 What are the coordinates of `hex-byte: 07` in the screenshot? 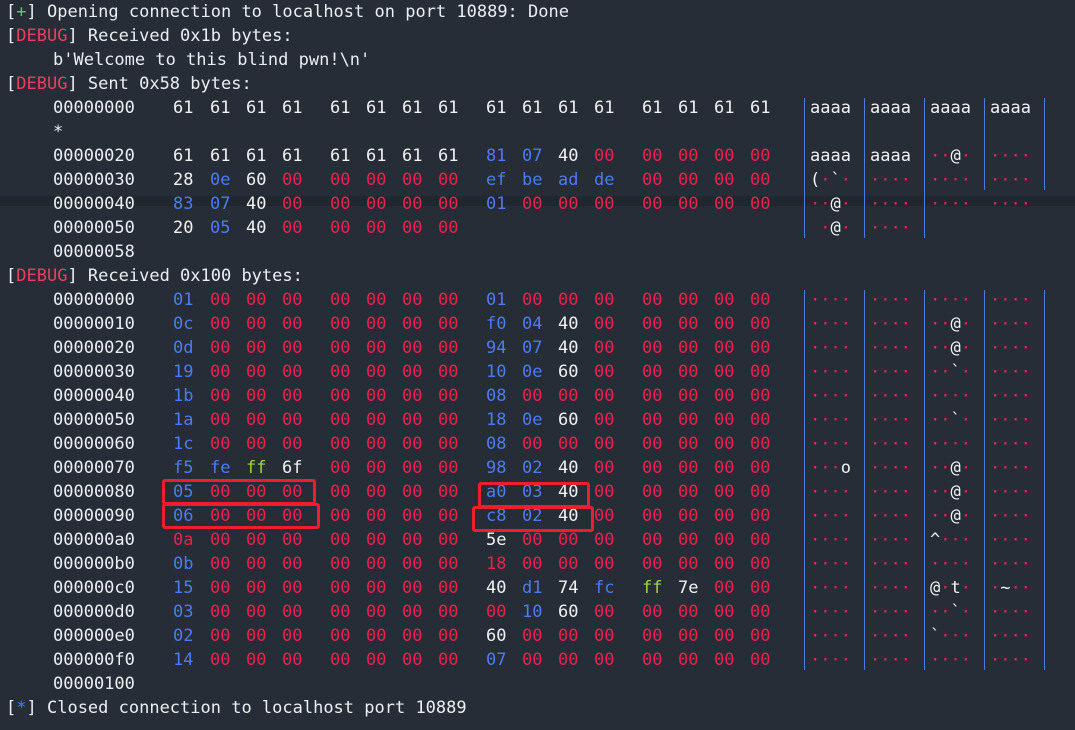 It's located at (496, 660).